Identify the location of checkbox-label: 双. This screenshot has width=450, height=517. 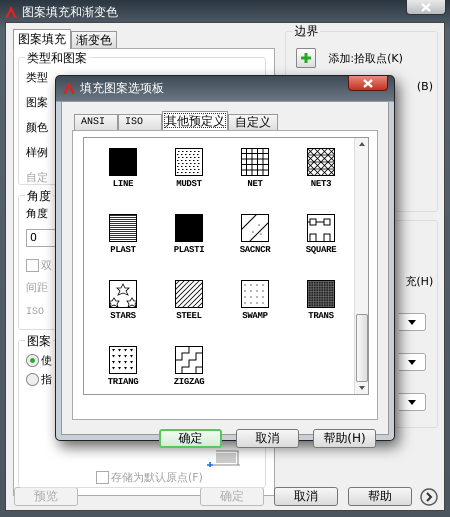
(46, 265).